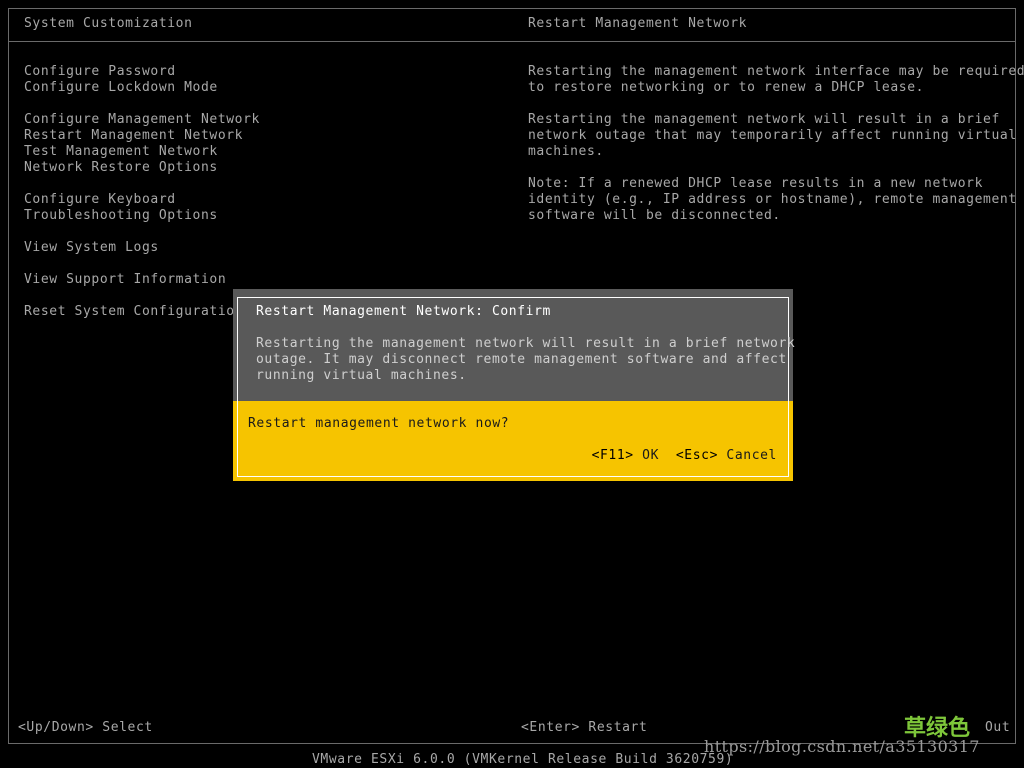 The image size is (1024, 768). I want to click on status-hint-select: <Up/Down> Select, so click(85, 727).